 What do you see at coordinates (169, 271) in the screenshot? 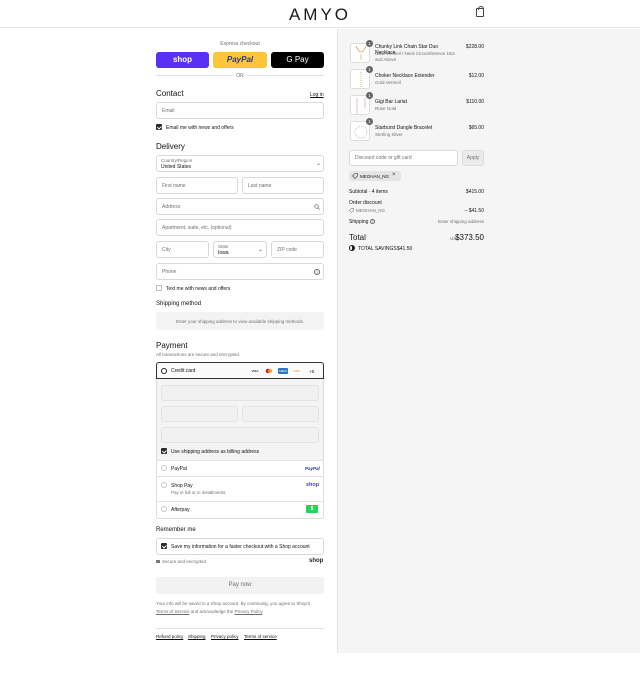
I see `phone-placeholder: Phone` at bounding box center [169, 271].